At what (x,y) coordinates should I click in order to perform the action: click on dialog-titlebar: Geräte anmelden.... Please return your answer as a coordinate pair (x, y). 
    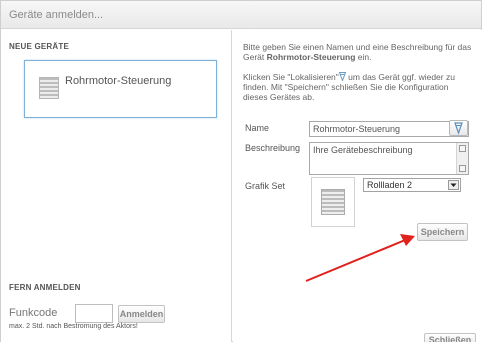
    Looking at the image, I should click on (241, 15).